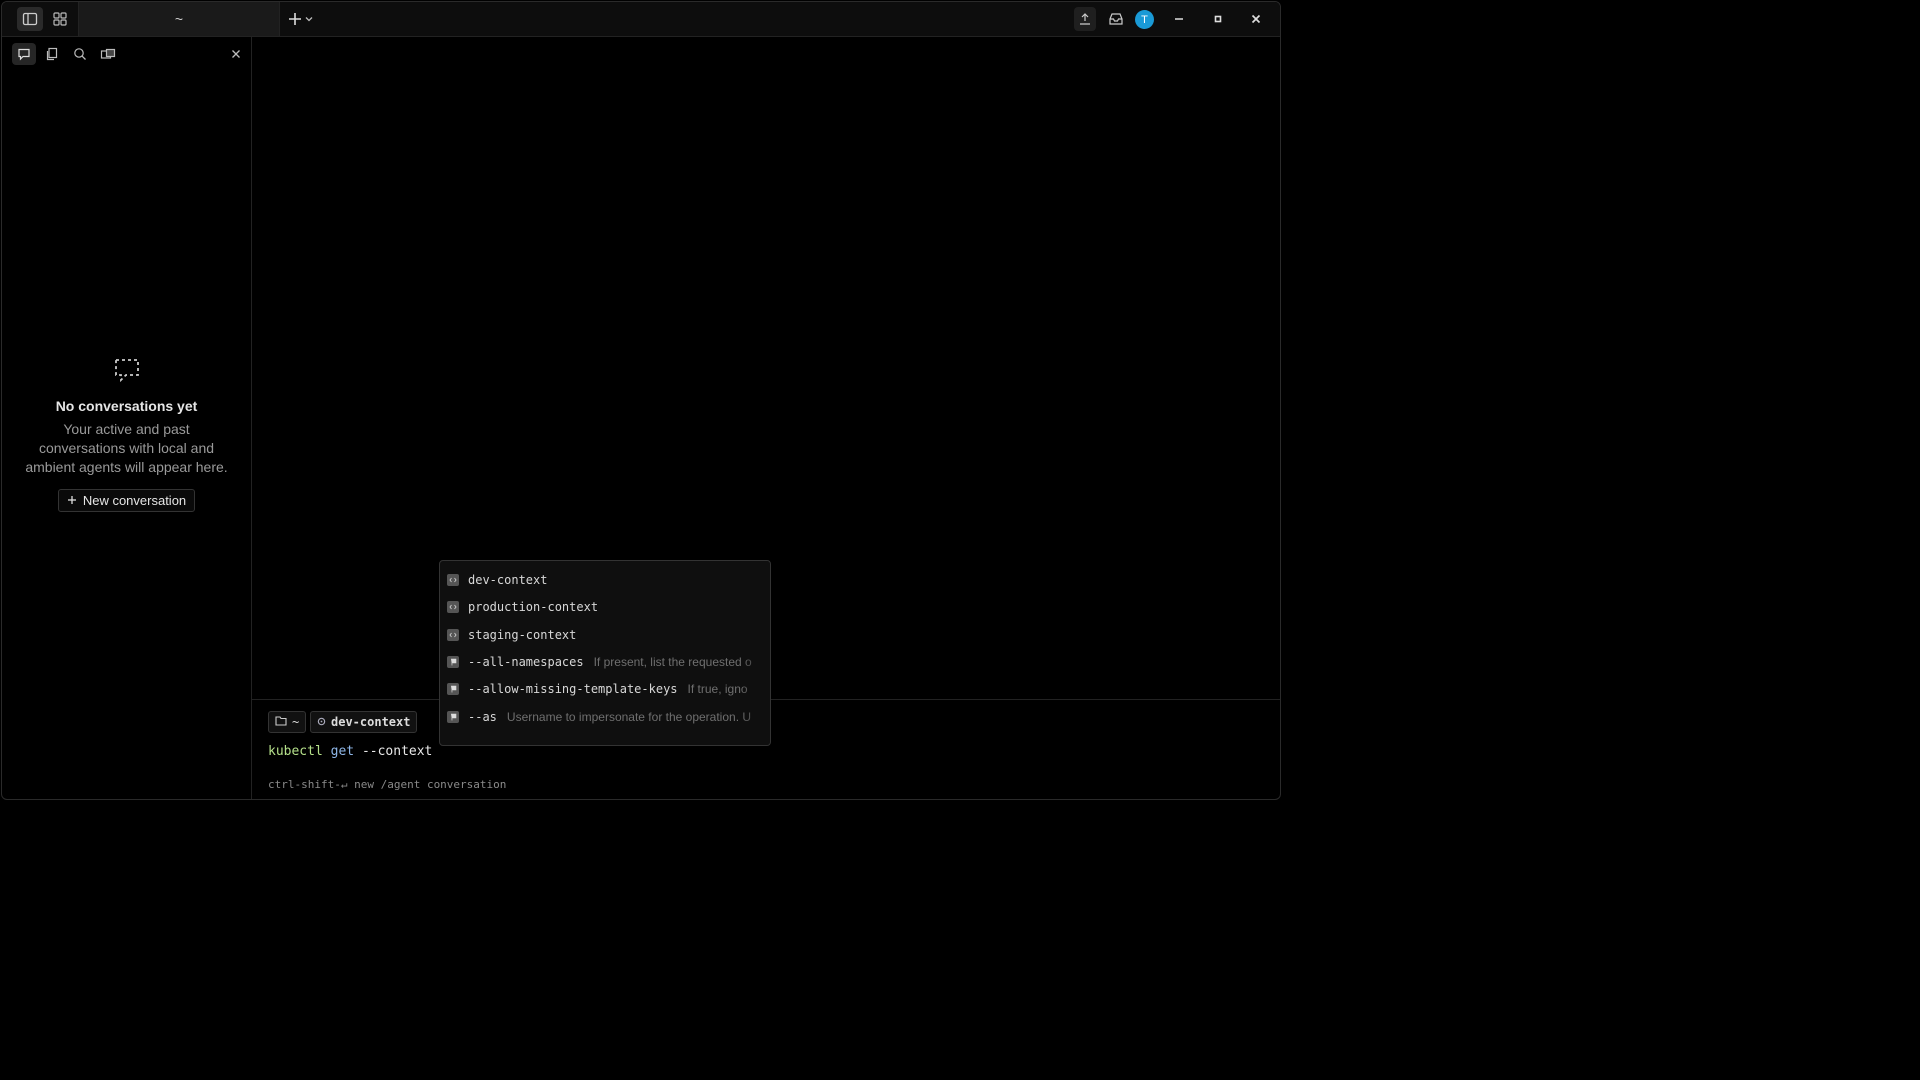 The image size is (1920, 1080). Describe the element at coordinates (371, 722) in the screenshot. I see `kube-context-label: dev-context` at that location.